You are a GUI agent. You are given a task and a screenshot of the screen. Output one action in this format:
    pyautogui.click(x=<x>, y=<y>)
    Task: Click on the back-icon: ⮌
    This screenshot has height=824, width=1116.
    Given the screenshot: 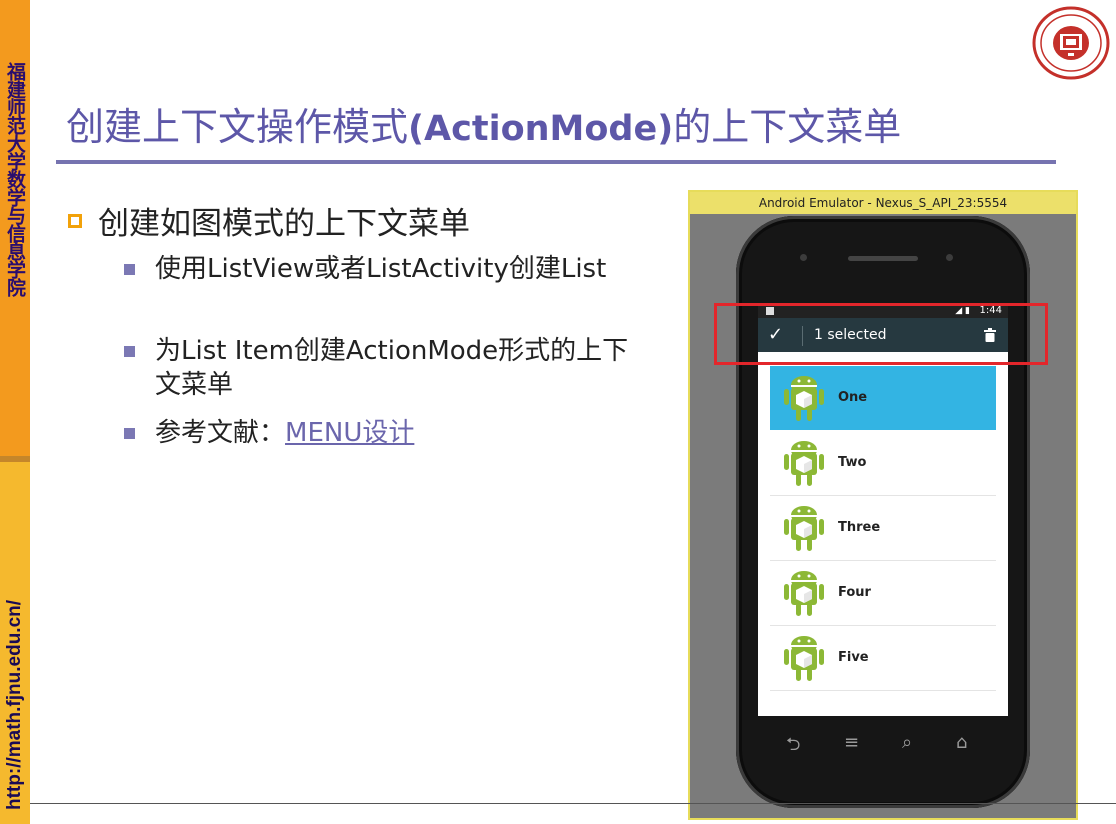 What is the action you would take?
    pyautogui.click(x=793, y=747)
    